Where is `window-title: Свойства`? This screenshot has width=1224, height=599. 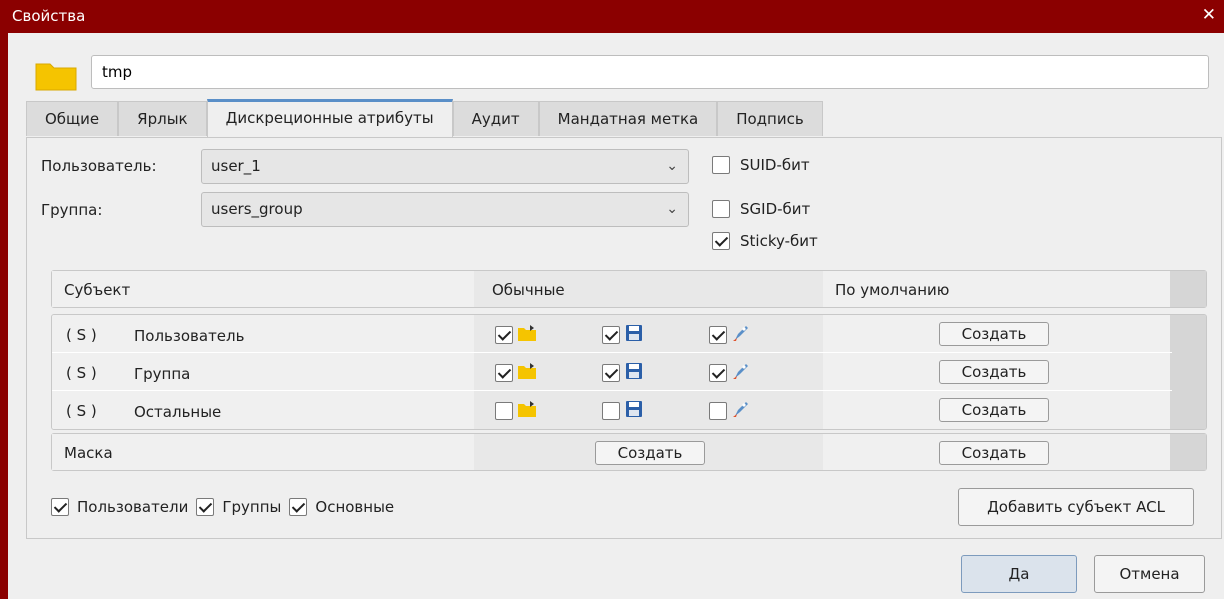 window-title: Свойства is located at coordinates (49, 16).